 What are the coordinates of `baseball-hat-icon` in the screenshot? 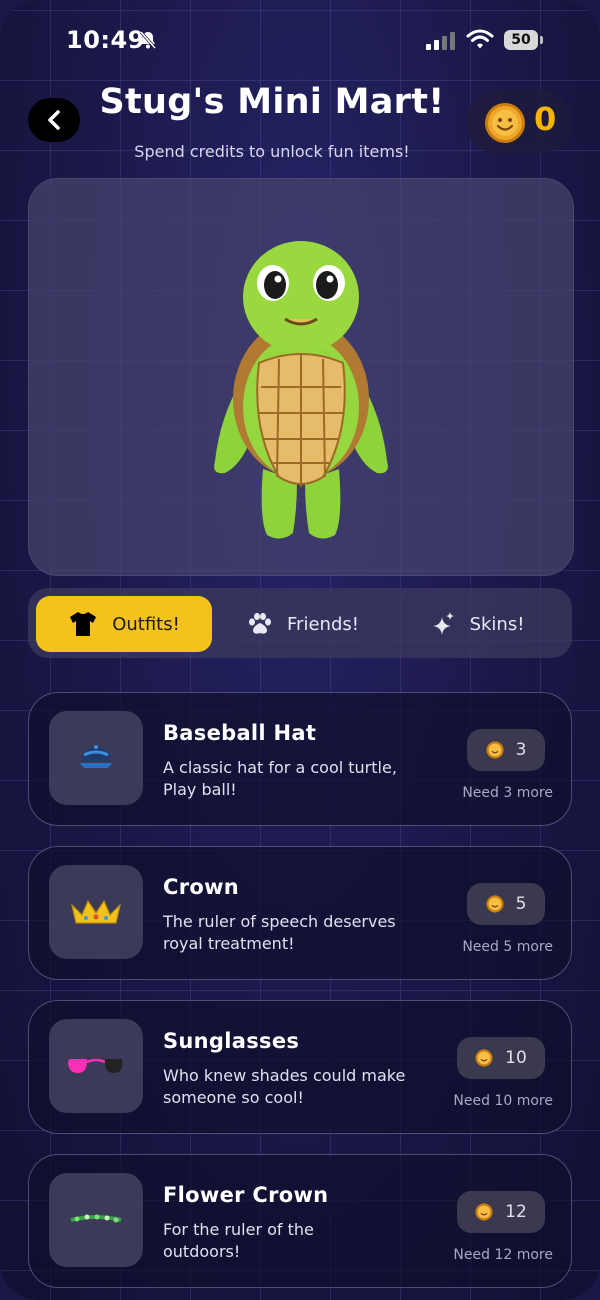 It's located at (96, 756).